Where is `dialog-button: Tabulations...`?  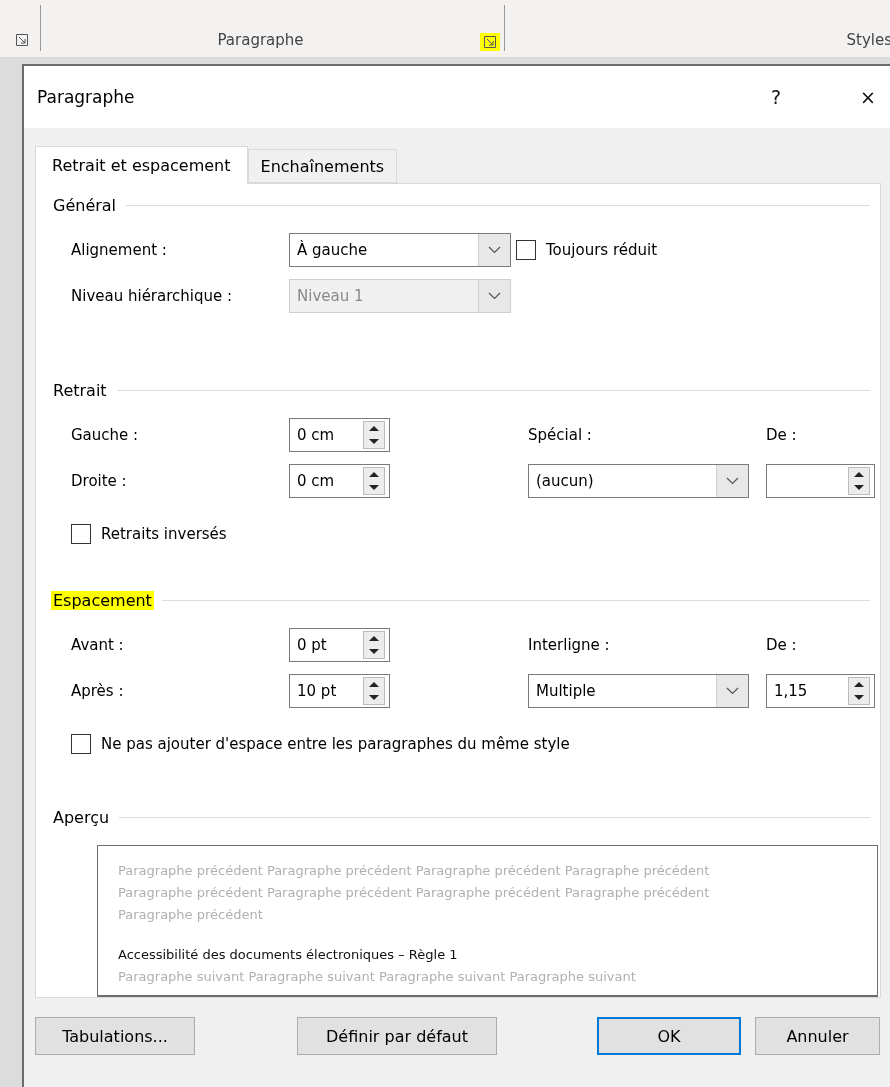
dialog-button: Tabulations... is located at coordinates (115, 1036).